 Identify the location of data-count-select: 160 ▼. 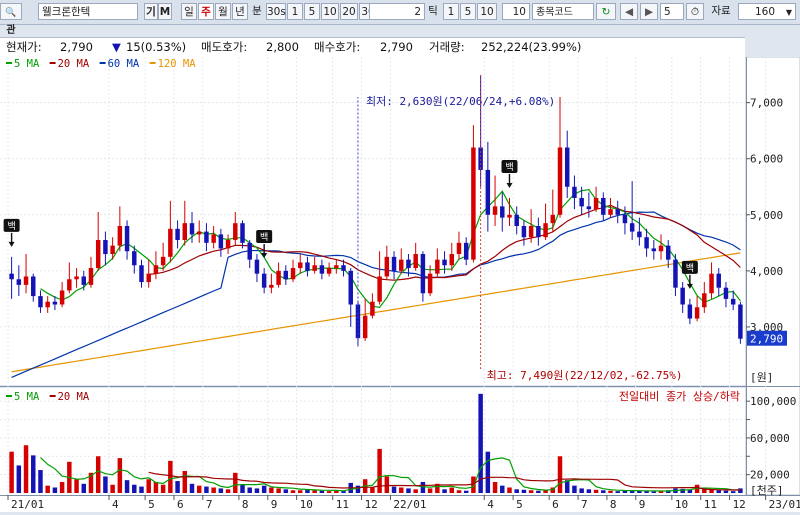
(767, 11).